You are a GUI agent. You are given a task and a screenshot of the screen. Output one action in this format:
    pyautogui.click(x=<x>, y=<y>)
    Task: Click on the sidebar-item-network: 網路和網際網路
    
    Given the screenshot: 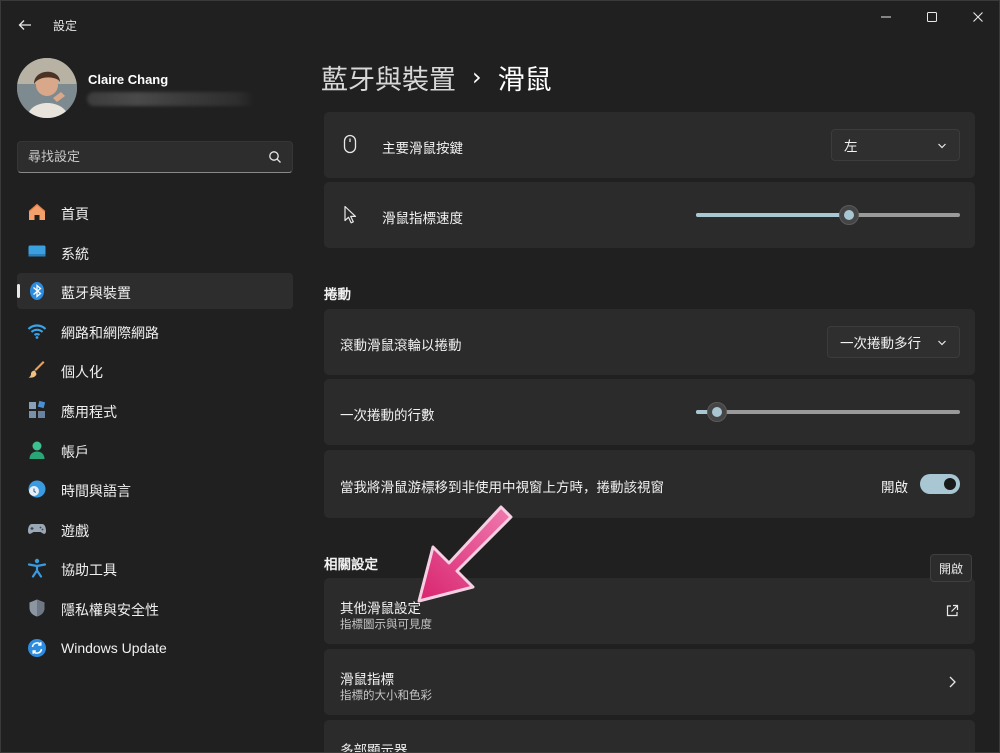 What is the action you would take?
    pyautogui.click(x=155, y=331)
    